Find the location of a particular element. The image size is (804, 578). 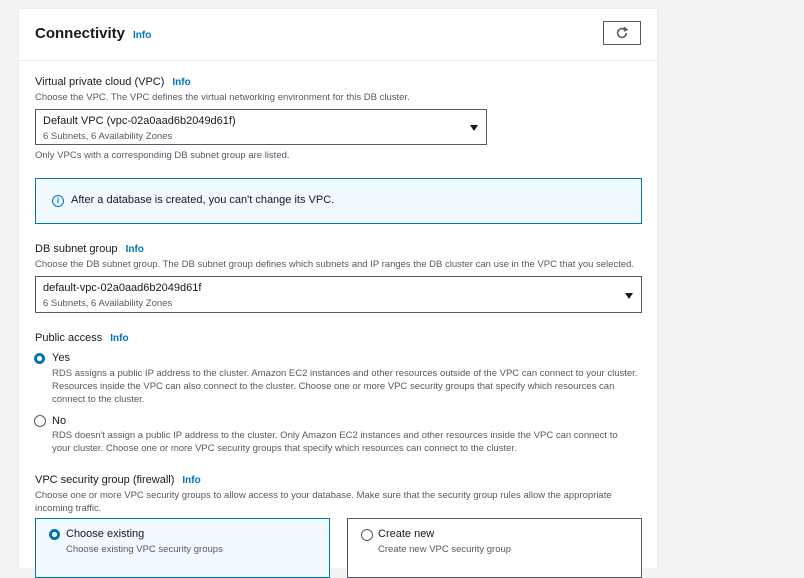

public-access-label: Public access is located at coordinates (69, 338).